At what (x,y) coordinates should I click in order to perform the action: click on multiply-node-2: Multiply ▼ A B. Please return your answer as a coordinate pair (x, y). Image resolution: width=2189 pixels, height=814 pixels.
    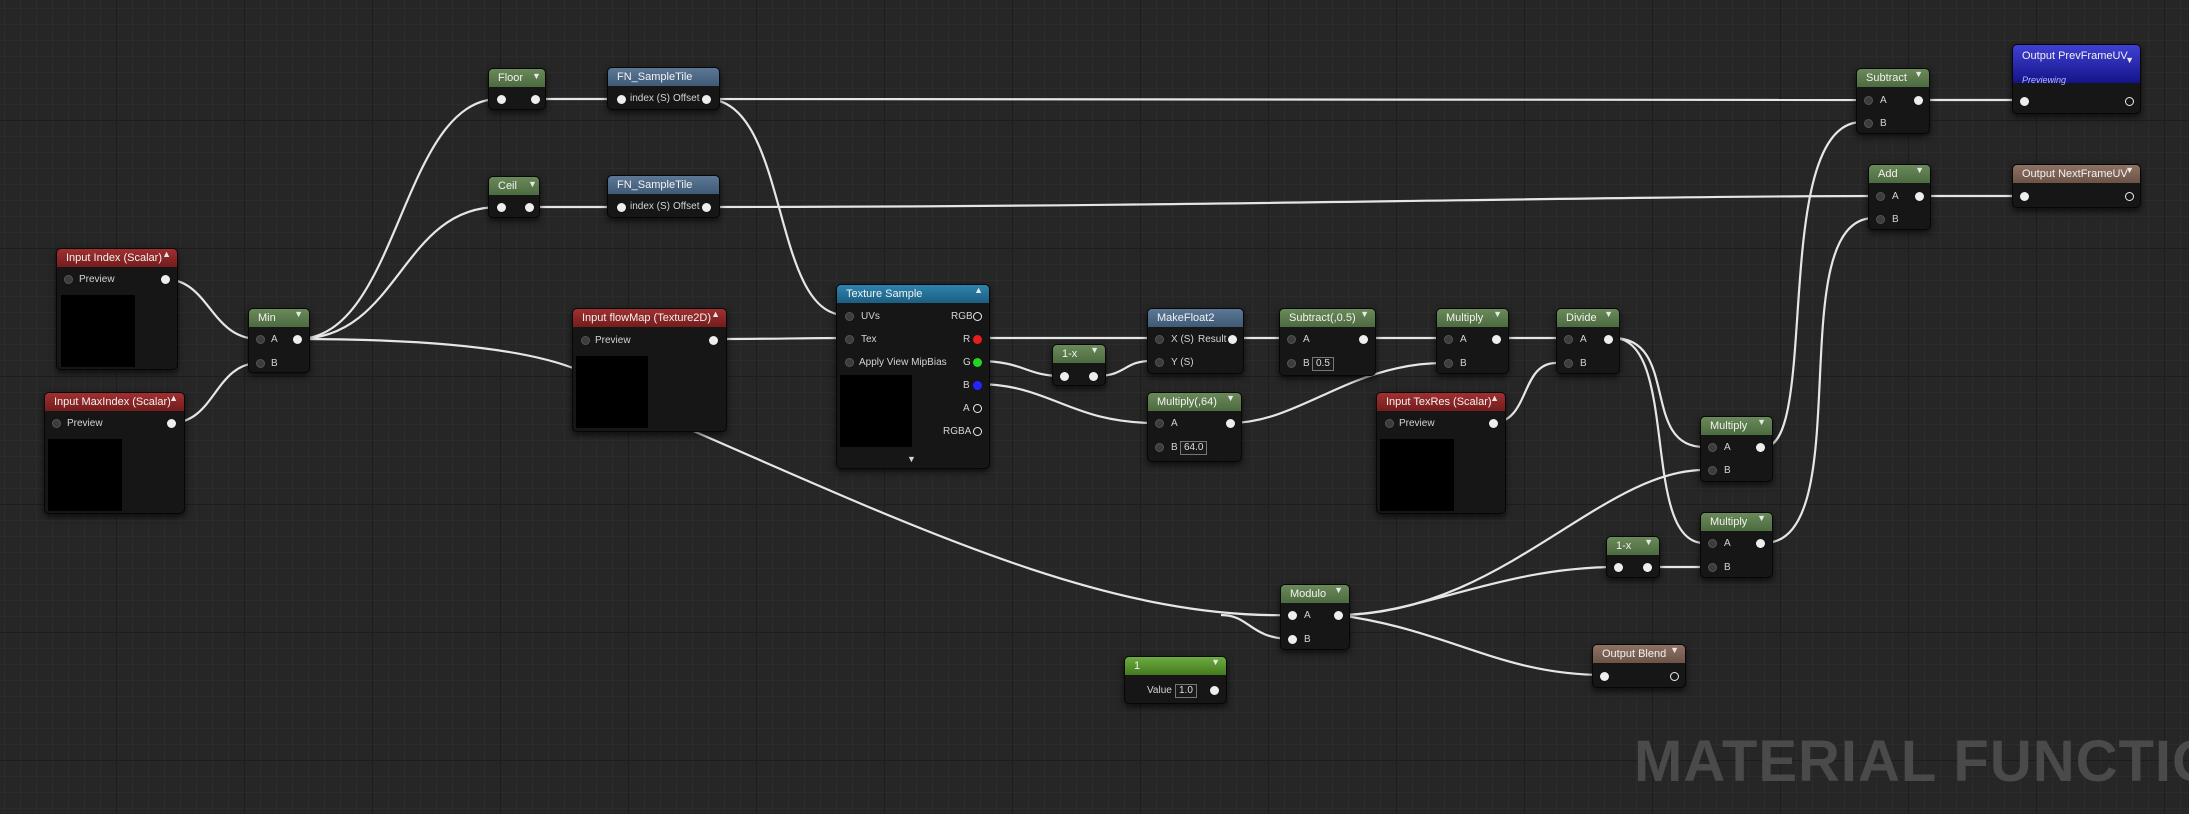
    Looking at the image, I should click on (1736, 449).